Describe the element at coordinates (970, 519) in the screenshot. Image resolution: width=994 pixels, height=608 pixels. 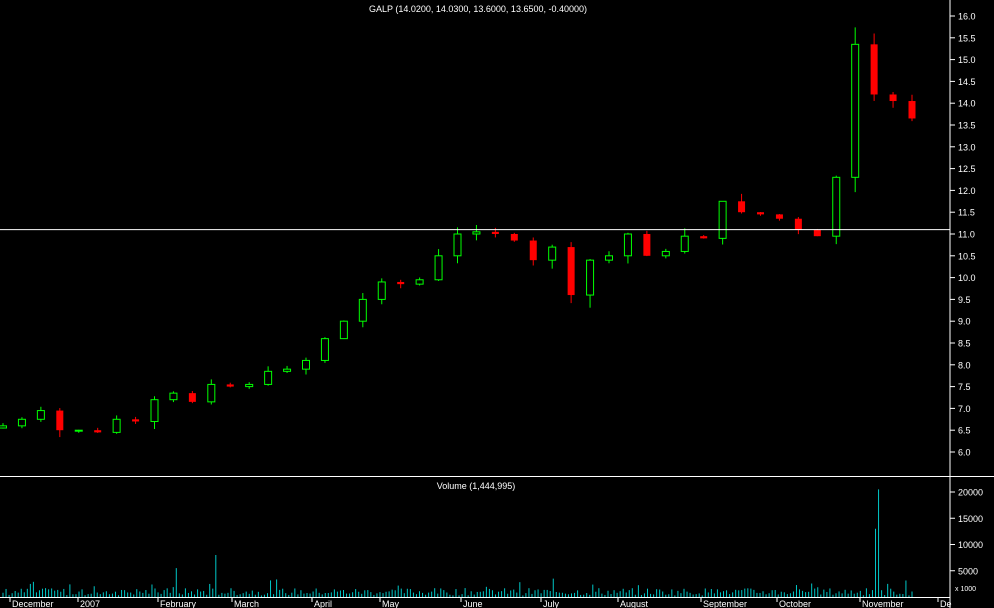
I see `volume-tick-label: 15000` at that location.